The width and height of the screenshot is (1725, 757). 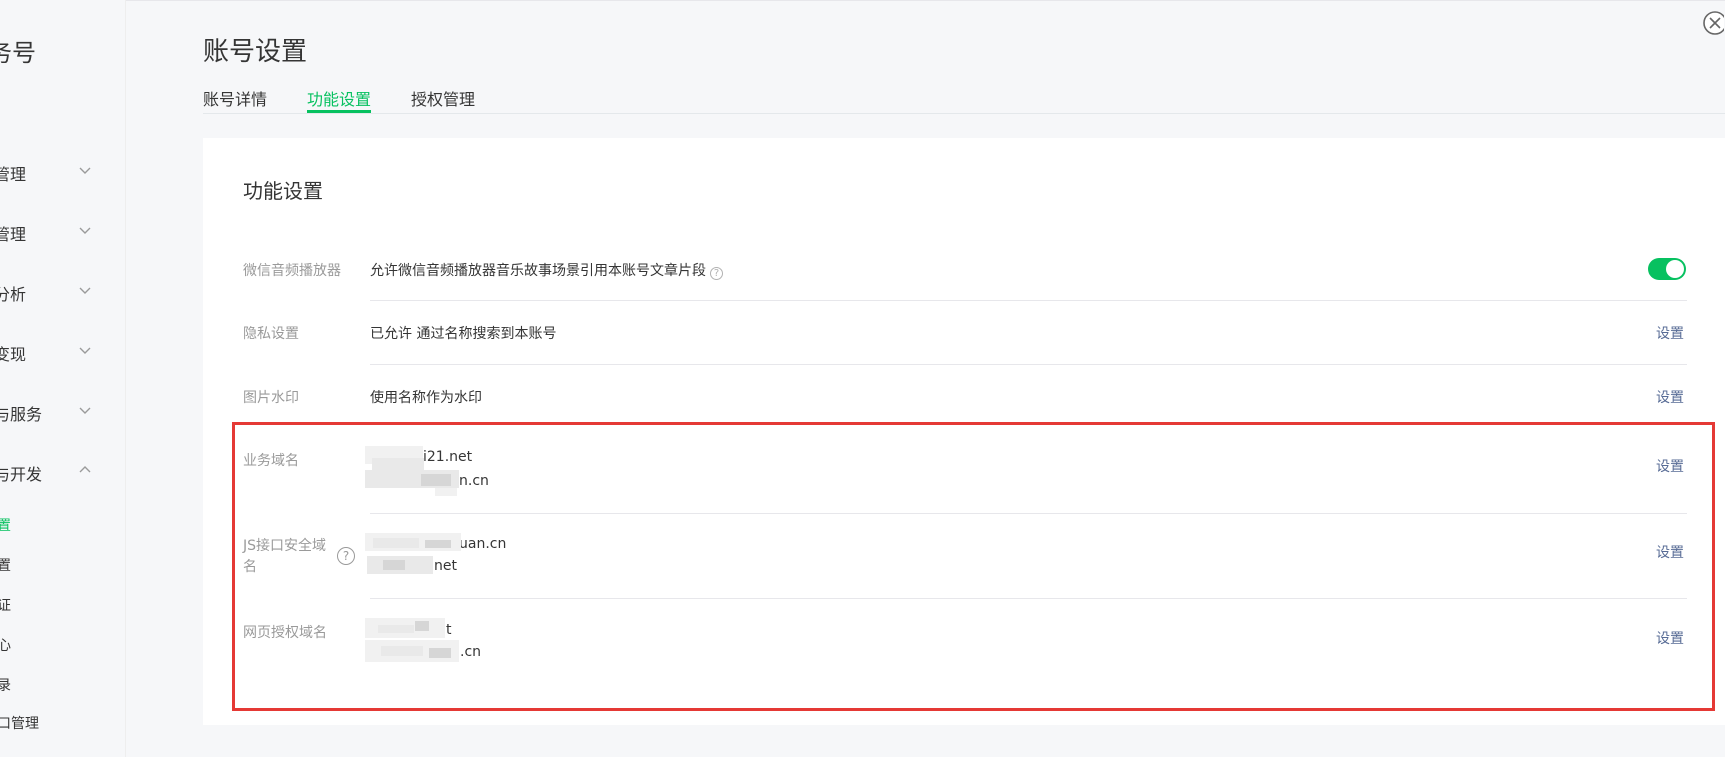 I want to click on oauth-domain-line-2: .cn, so click(x=471, y=652).